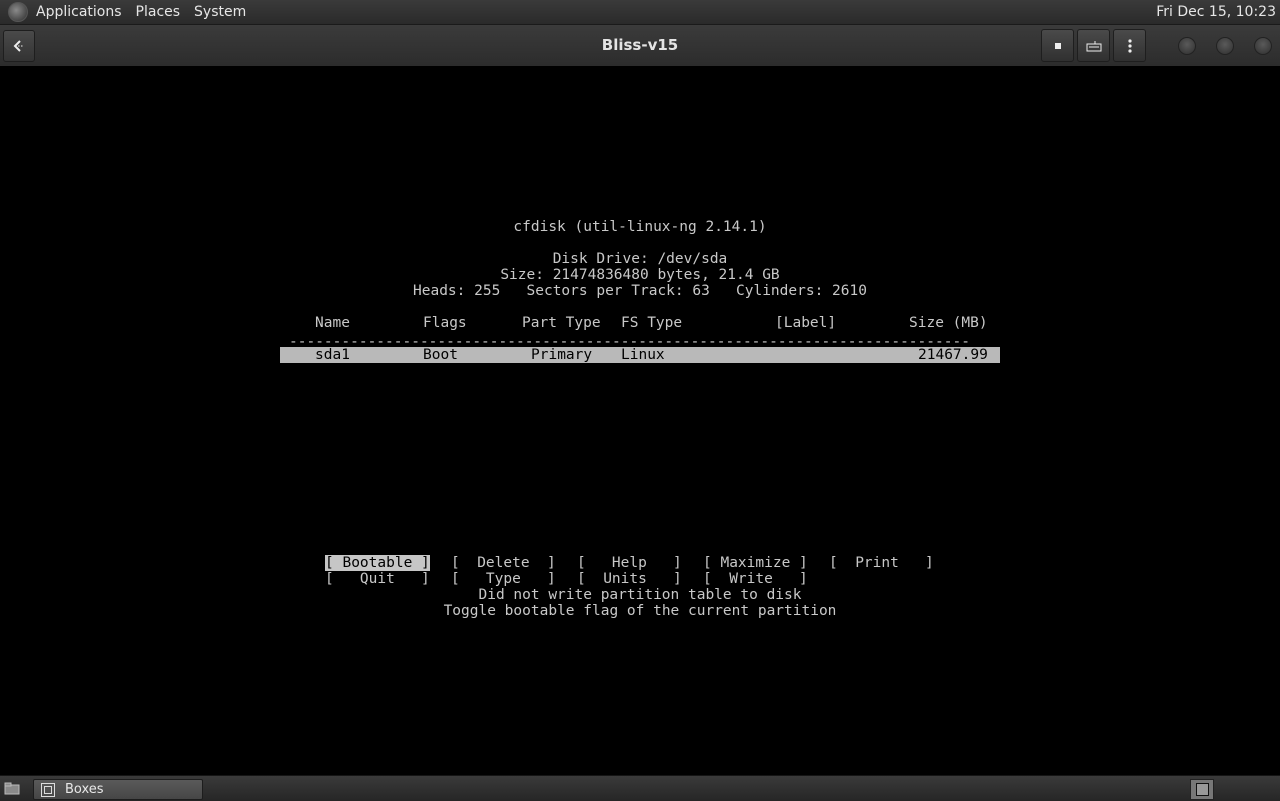 The image size is (1280, 801). I want to click on more-options-button, so click(1129, 45).